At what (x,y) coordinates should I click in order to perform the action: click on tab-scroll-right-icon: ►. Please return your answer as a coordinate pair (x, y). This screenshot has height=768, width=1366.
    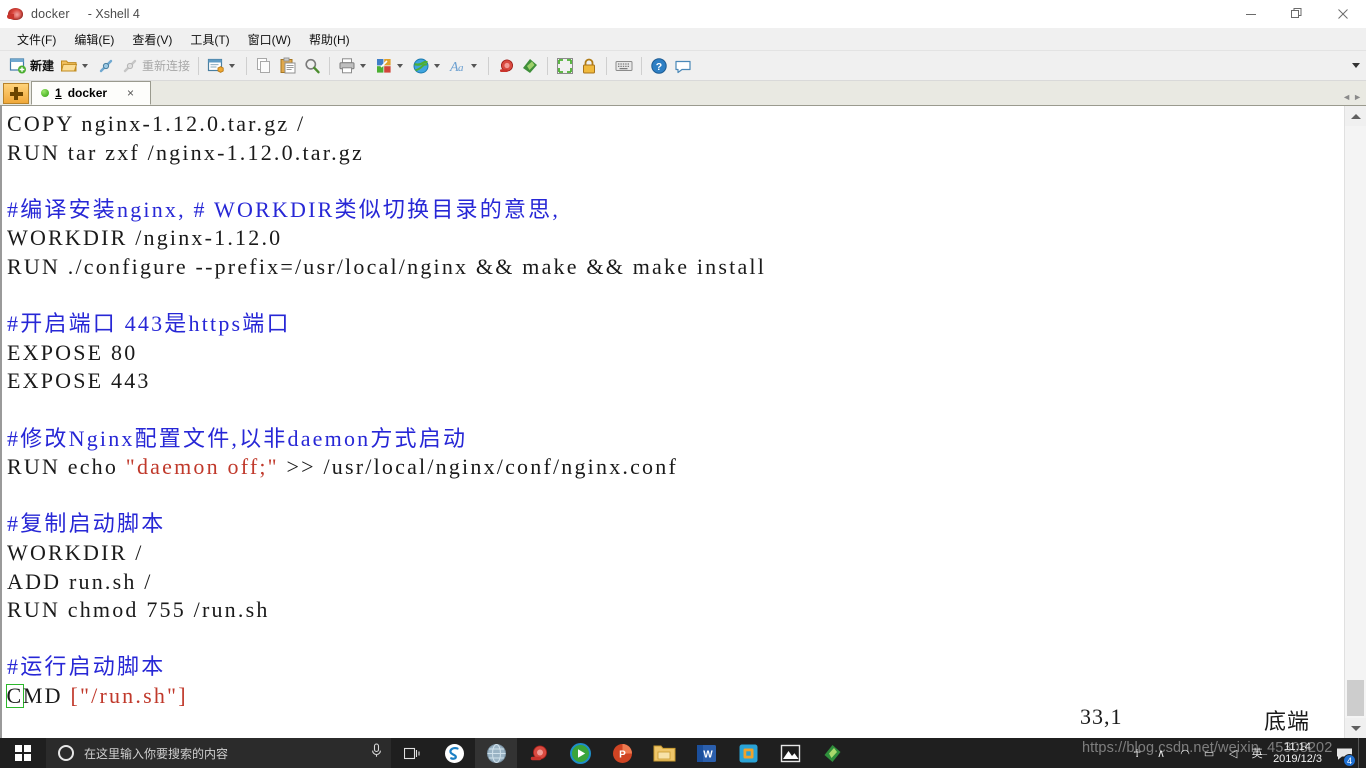
    Looking at the image, I should click on (1357, 97).